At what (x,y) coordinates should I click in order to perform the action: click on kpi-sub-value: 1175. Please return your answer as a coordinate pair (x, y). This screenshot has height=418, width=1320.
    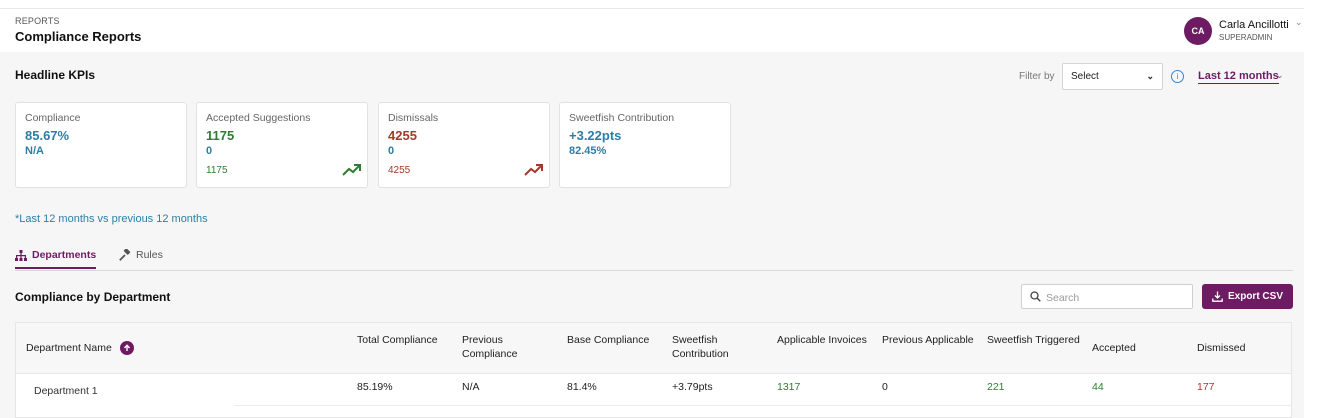
    Looking at the image, I should click on (217, 170).